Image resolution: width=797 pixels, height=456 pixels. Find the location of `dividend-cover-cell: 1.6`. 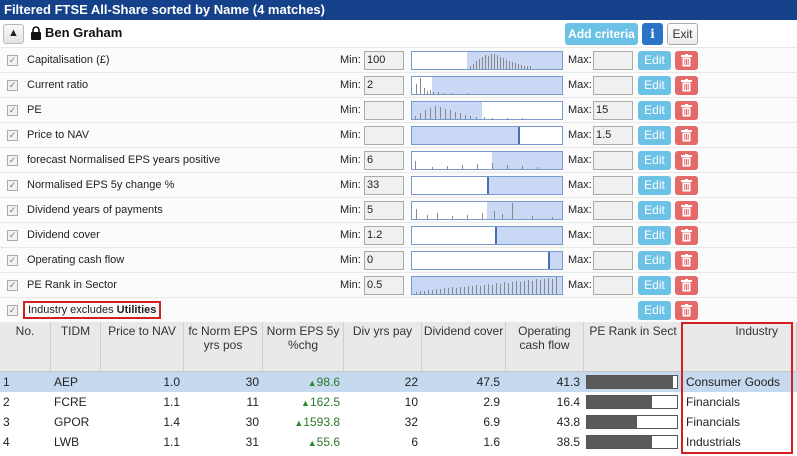

dividend-cover-cell: 1.6 is located at coordinates (491, 442).